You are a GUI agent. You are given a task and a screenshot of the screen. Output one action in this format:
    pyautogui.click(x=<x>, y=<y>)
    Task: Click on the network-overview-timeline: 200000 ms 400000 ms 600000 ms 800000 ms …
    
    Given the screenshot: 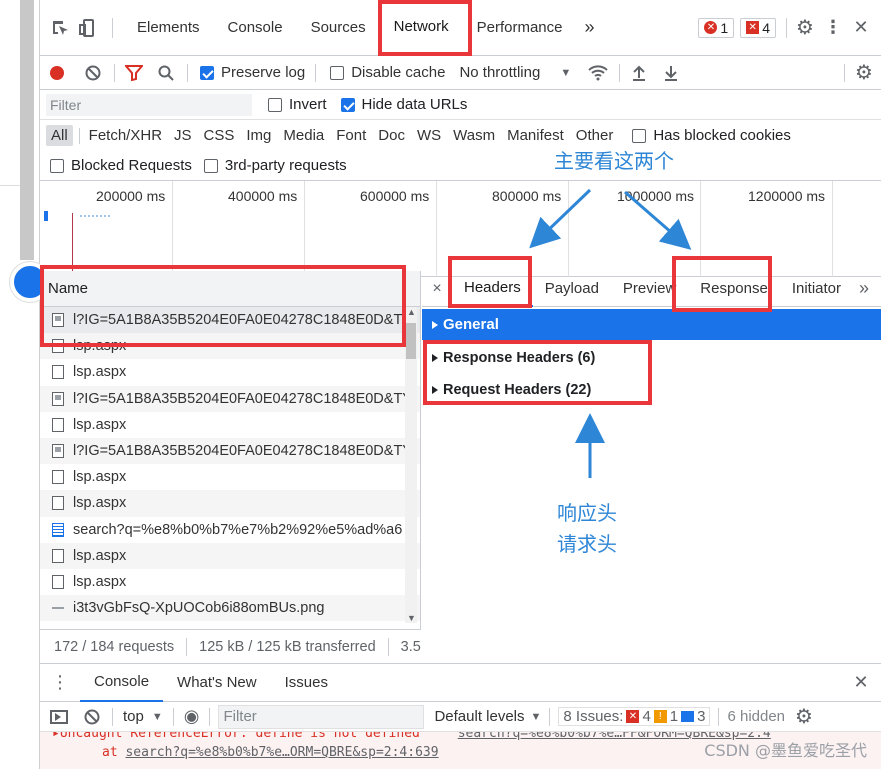 What is the action you would take?
    pyautogui.click(x=460, y=229)
    